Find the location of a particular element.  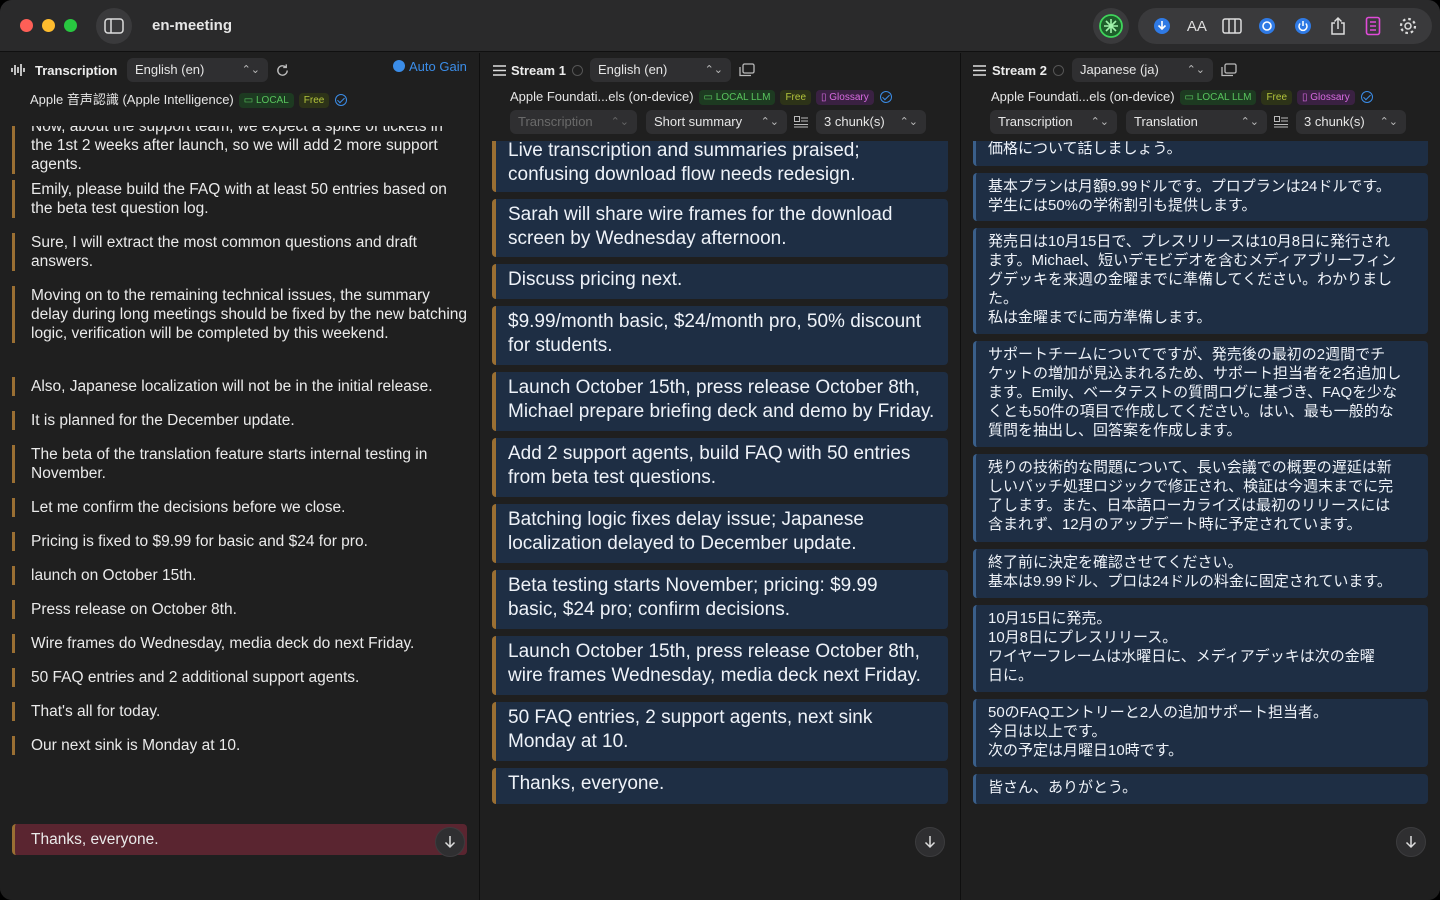

list-item-highlighted: Thanks, everyone. is located at coordinates (239, 839).